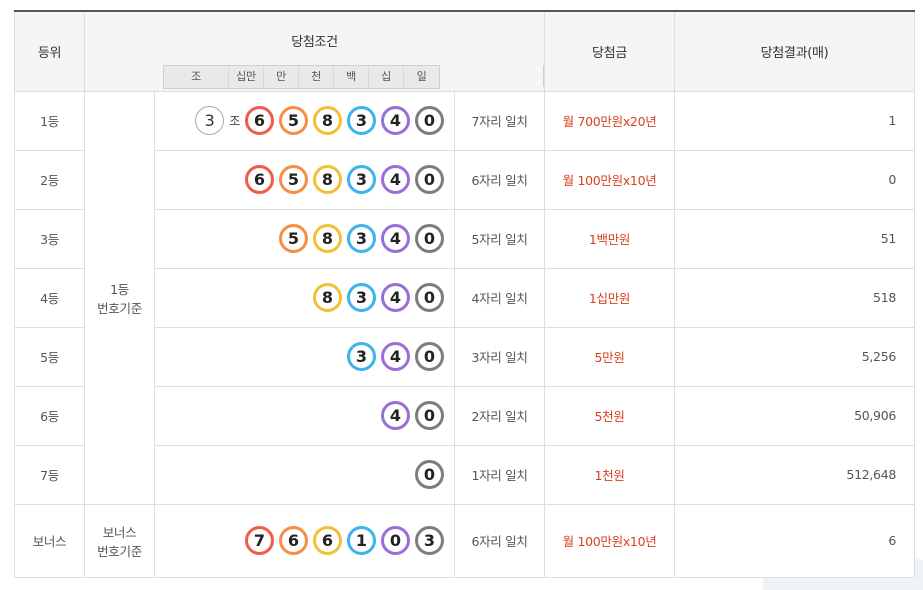  Describe the element at coordinates (499, 415) in the screenshot. I see `match-cell: 2자리 일치` at that location.